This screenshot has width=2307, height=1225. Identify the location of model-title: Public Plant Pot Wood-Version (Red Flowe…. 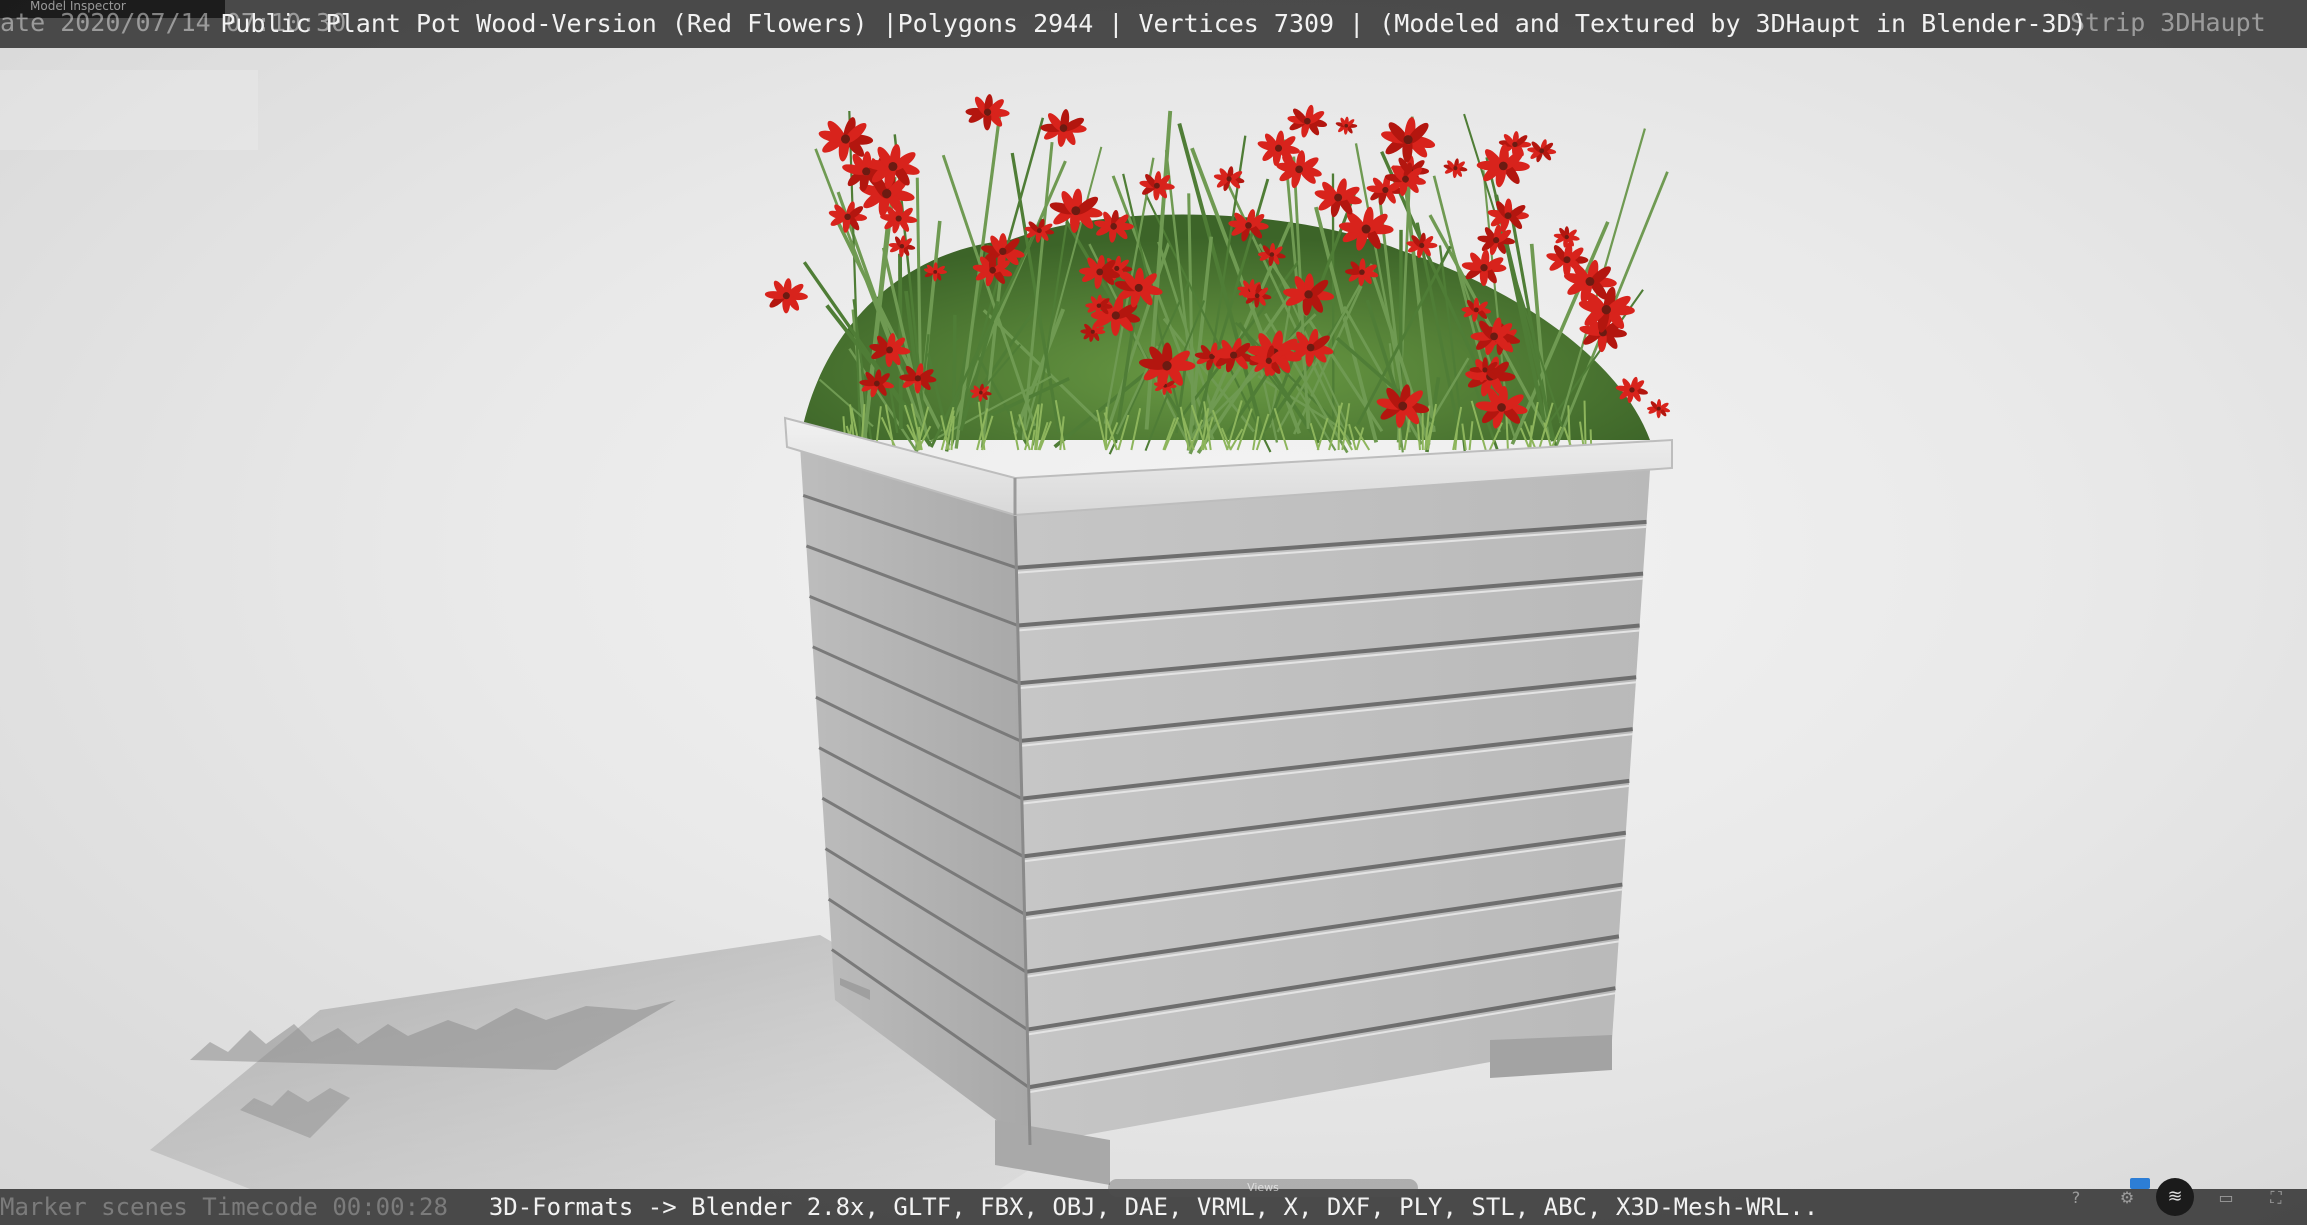
(1153, 23).